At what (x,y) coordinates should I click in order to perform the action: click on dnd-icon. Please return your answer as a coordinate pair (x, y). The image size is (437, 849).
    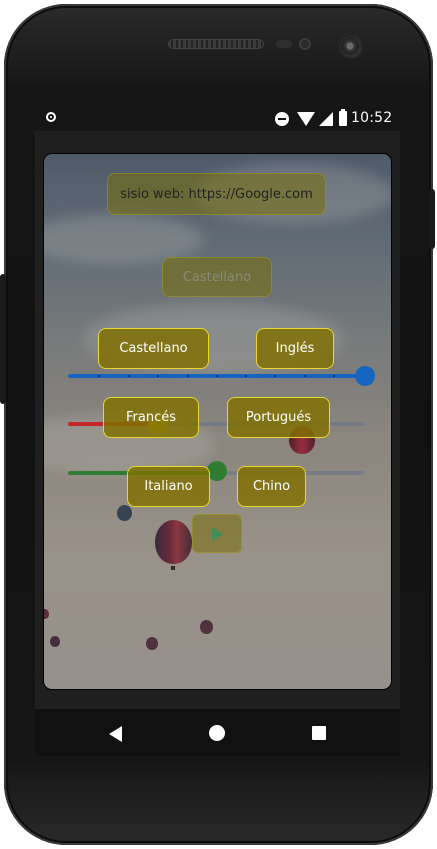
    Looking at the image, I should click on (282, 119).